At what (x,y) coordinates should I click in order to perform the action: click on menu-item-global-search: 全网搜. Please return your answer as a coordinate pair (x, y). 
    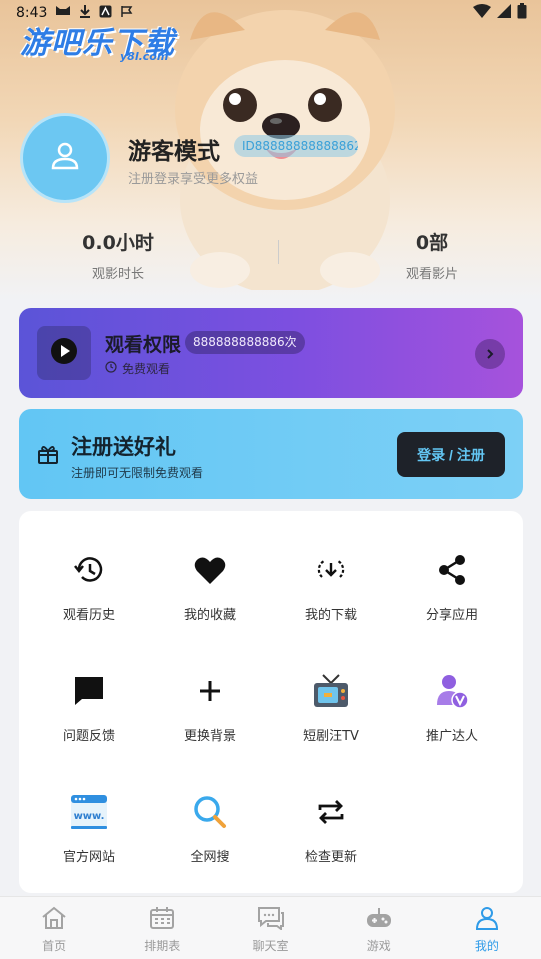
    Looking at the image, I should click on (210, 835).